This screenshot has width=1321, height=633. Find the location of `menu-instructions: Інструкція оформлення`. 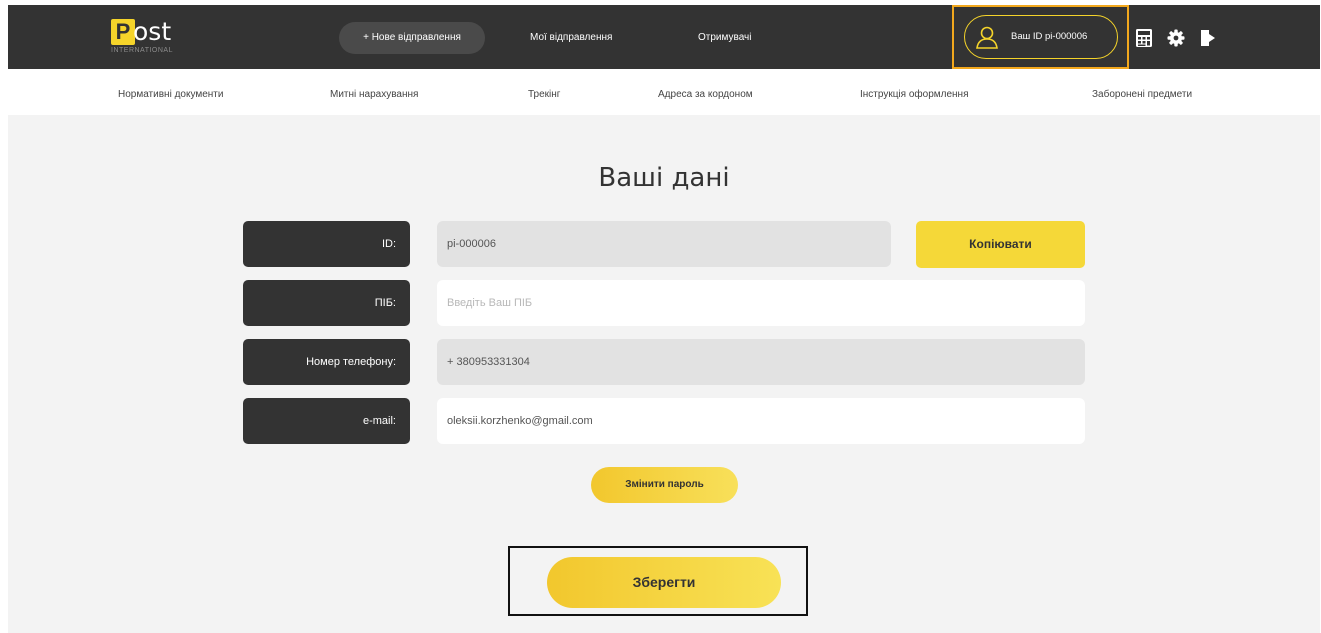

menu-instructions: Інструкція оформлення is located at coordinates (914, 95).